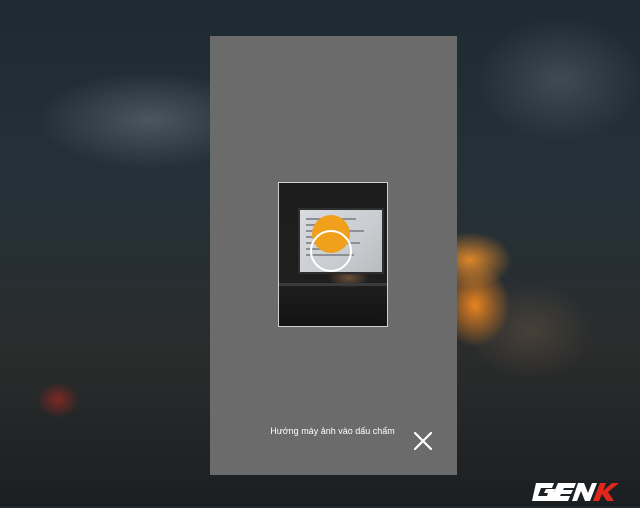 Image resolution: width=640 pixels, height=508 pixels. Describe the element at coordinates (580, 492) in the screenshot. I see `genk-logo` at that location.